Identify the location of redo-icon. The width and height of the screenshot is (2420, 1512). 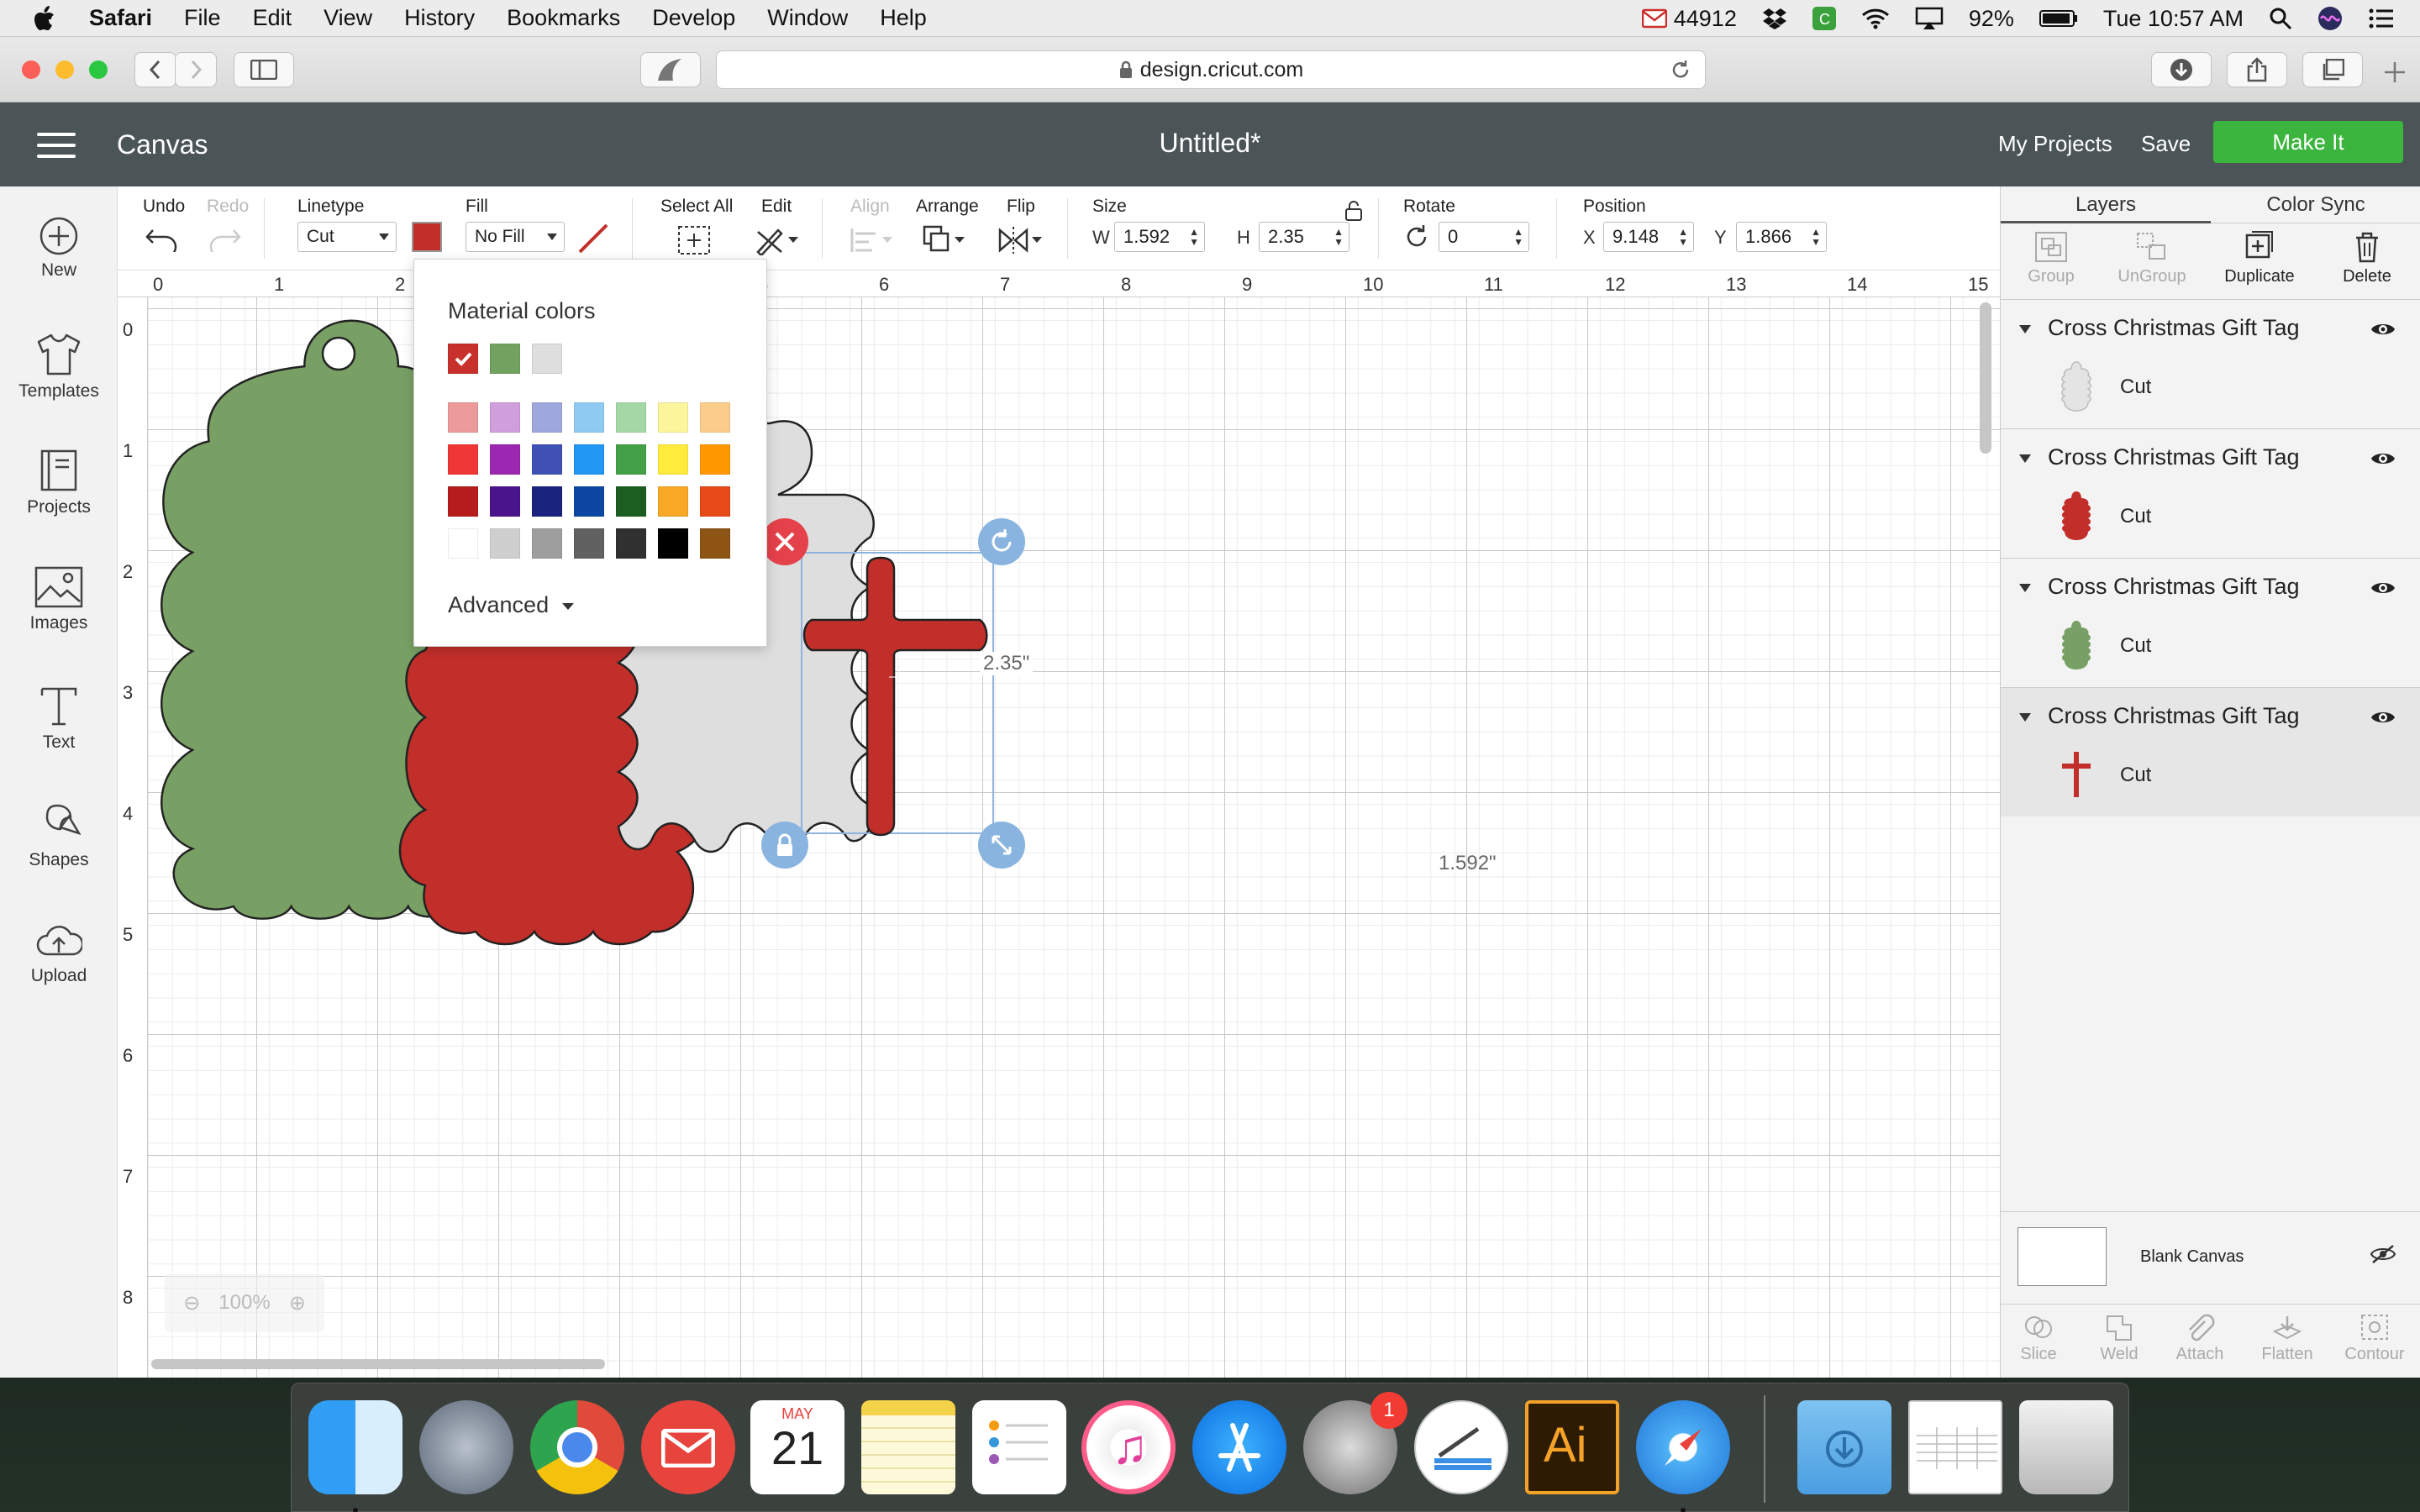
(225, 239).